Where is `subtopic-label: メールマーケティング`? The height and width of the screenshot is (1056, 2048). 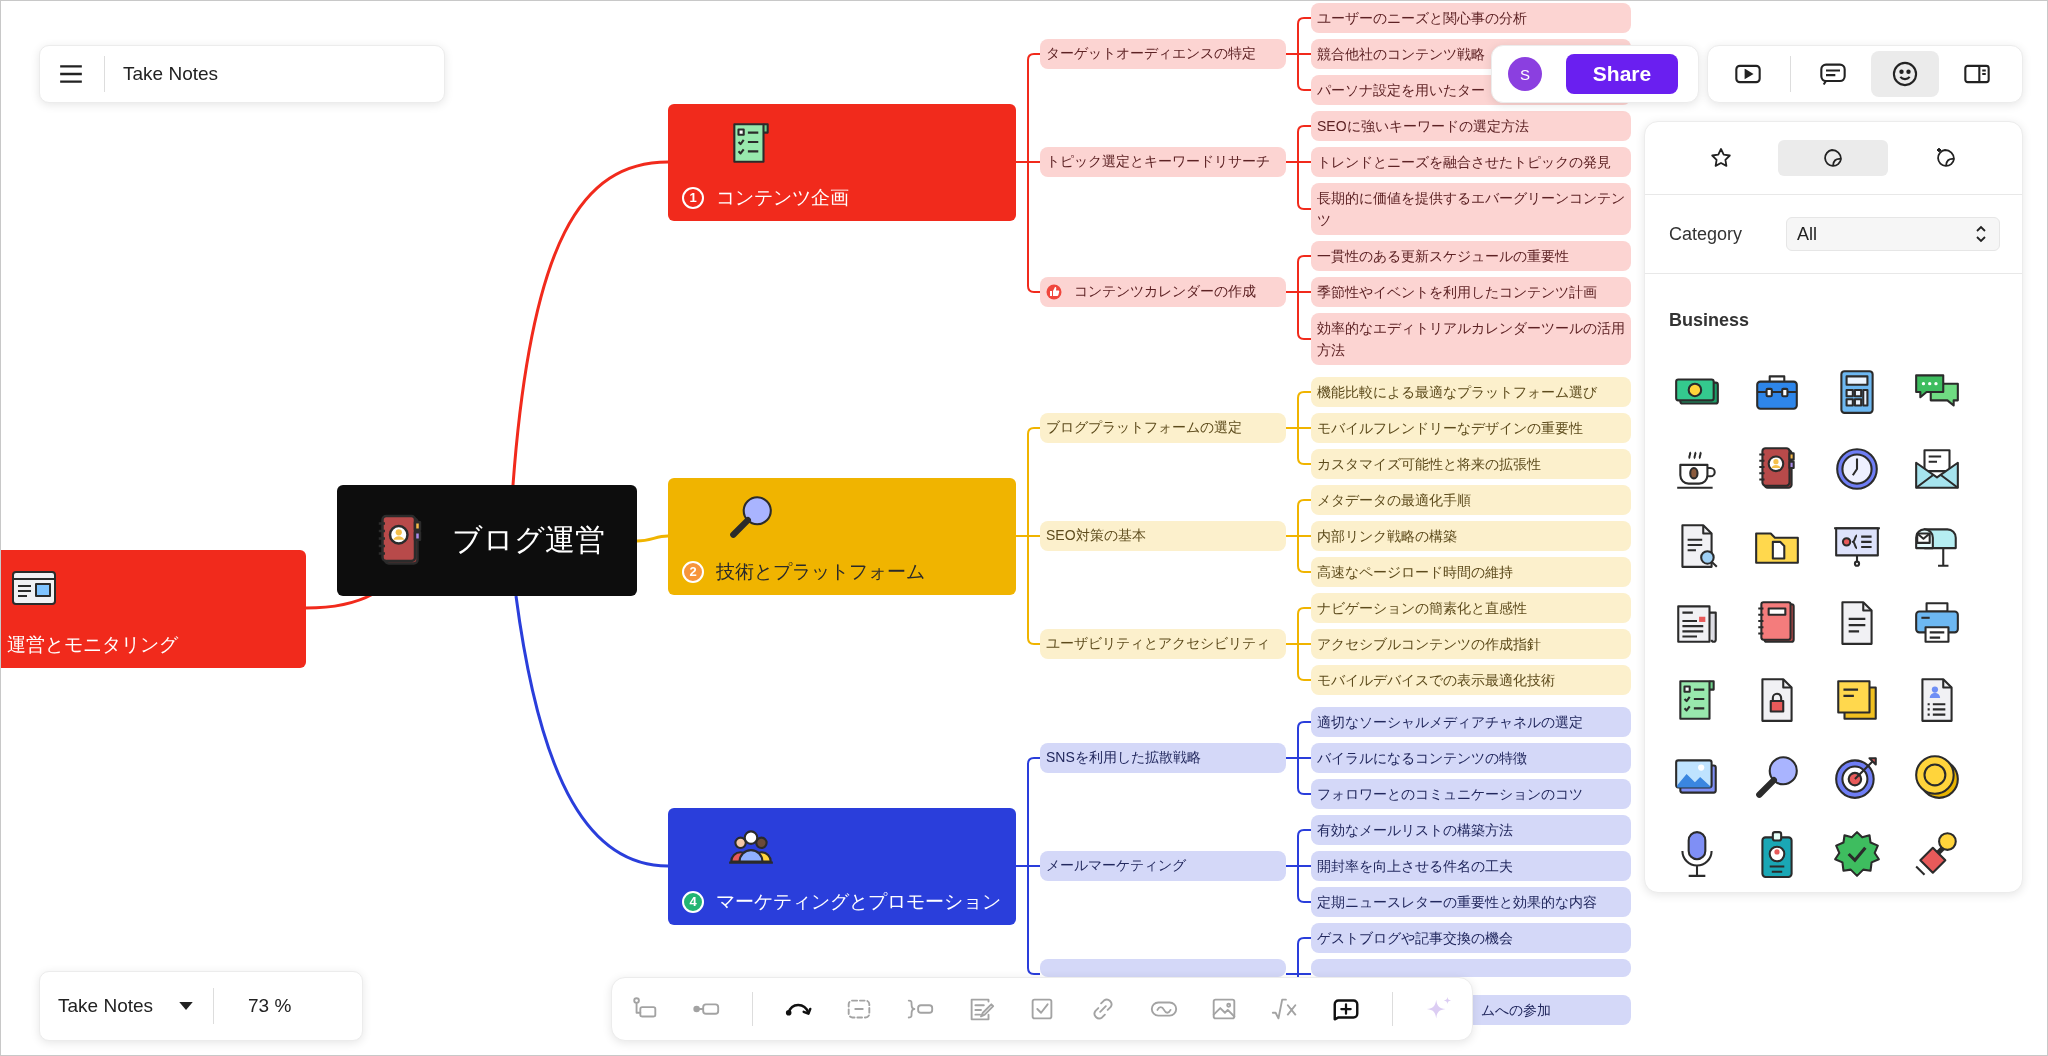
subtopic-label: メールマーケティング is located at coordinates (1116, 866).